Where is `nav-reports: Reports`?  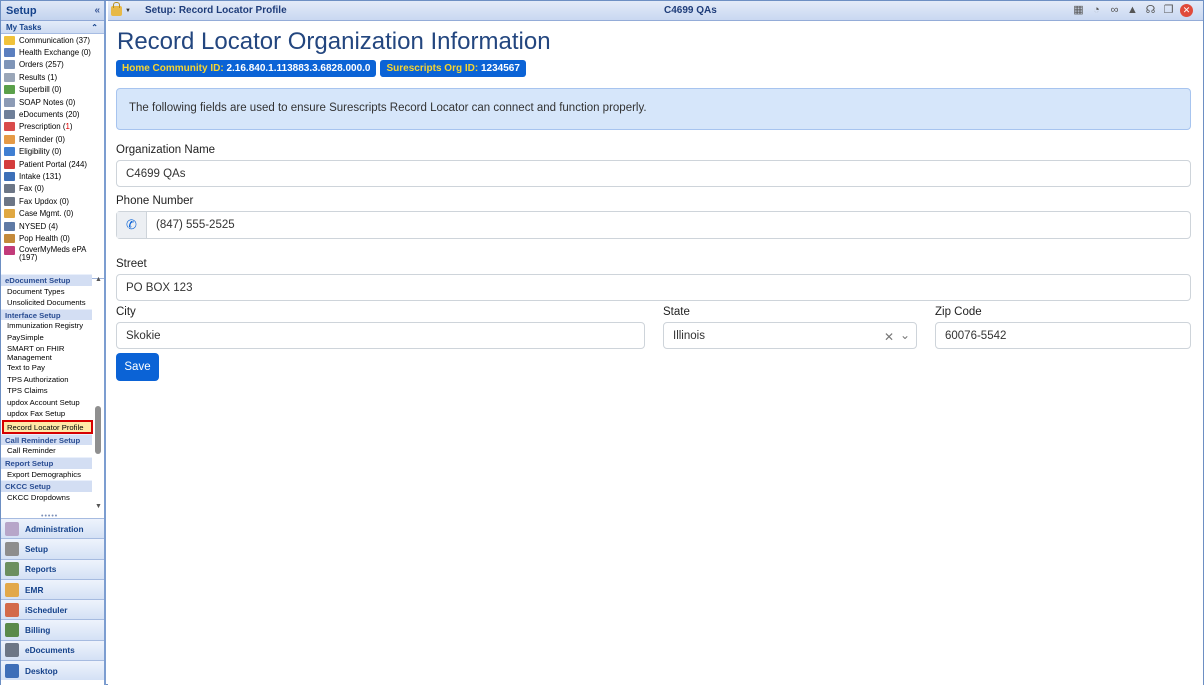 nav-reports: Reports is located at coordinates (52, 568).